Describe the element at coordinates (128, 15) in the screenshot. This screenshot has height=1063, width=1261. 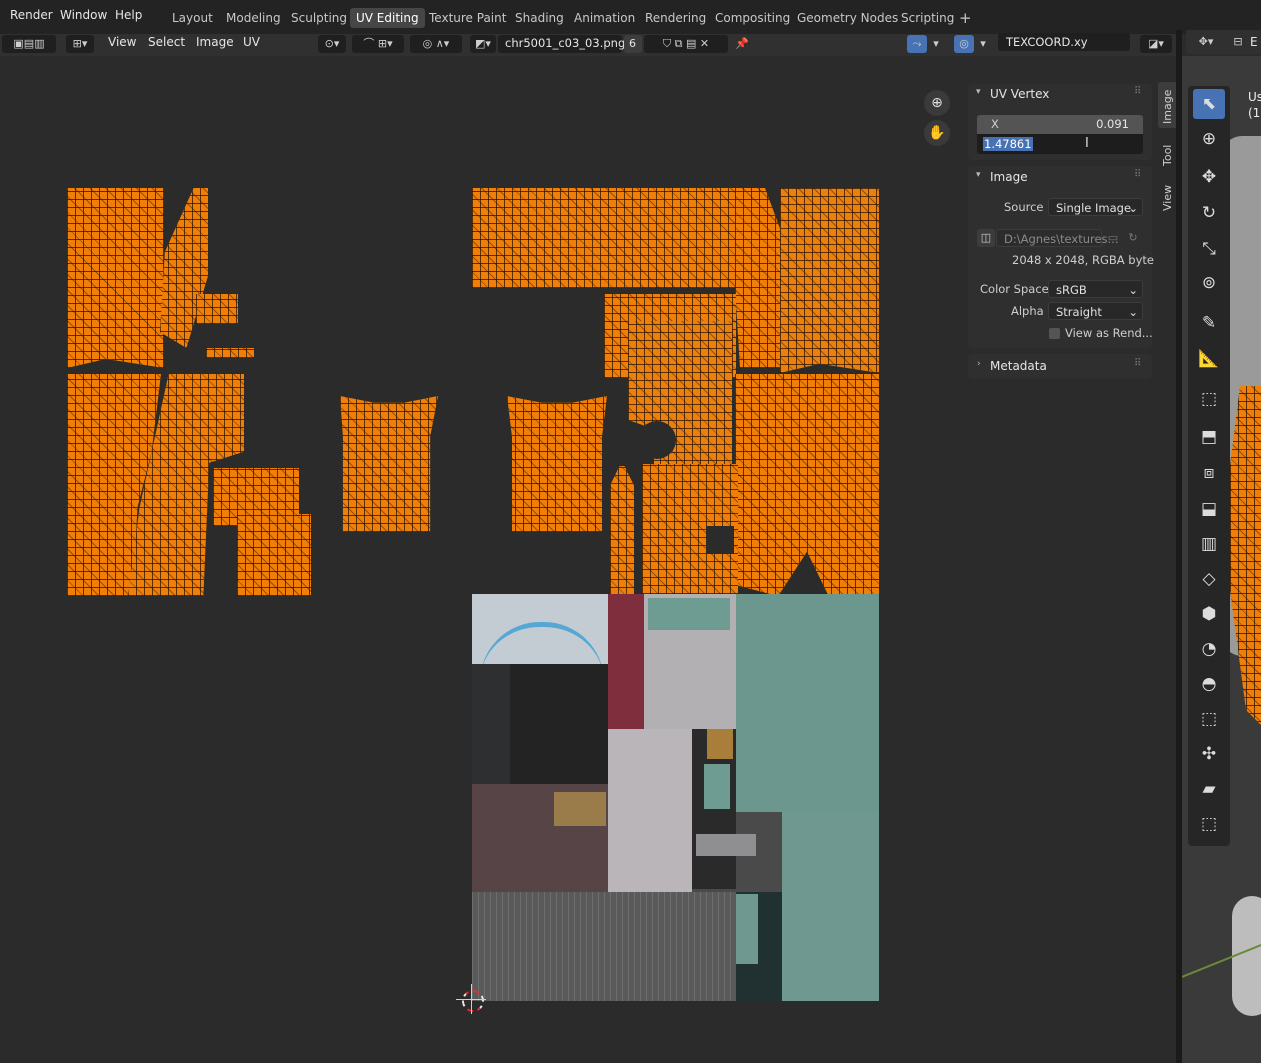
I see `menu-help: Help` at that location.